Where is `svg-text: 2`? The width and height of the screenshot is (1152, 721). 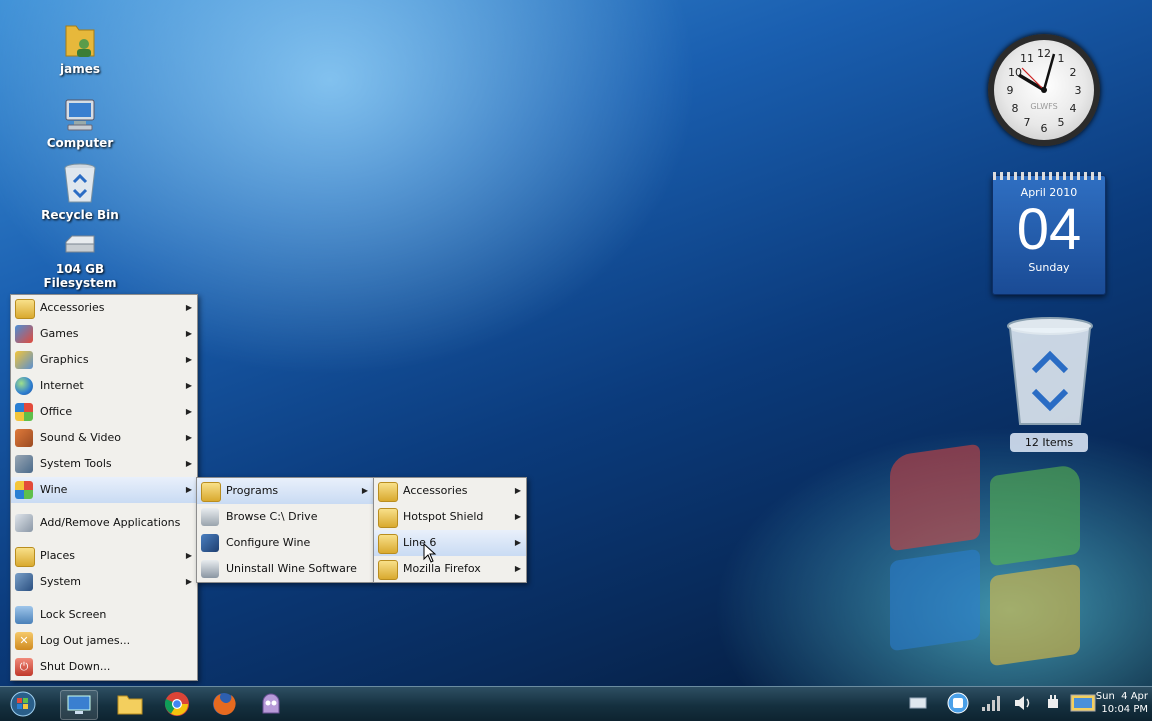
svg-text: 2 is located at coordinates (1073, 72).